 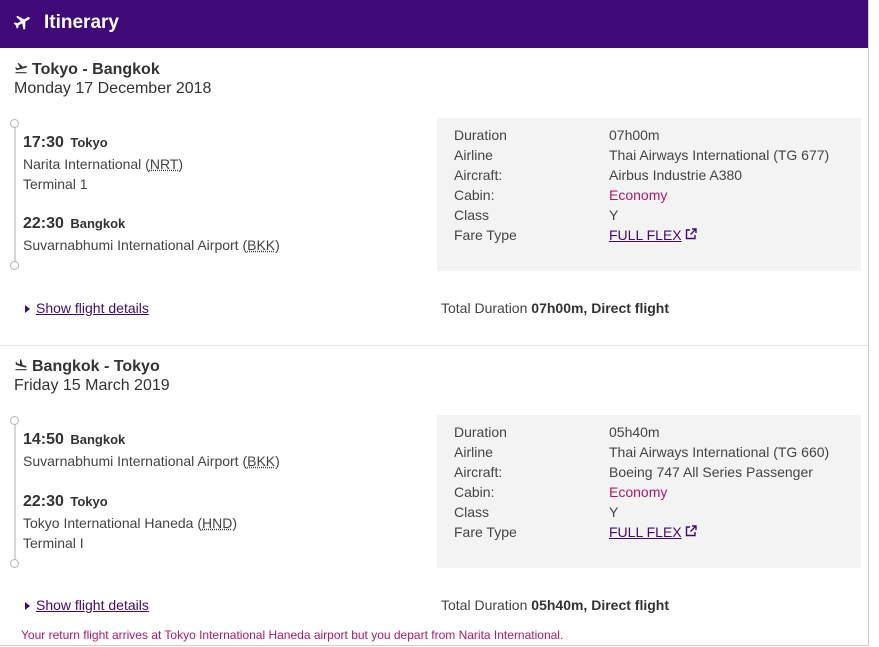 What do you see at coordinates (21, 365) in the screenshot?
I see `arrival-plane-icon` at bounding box center [21, 365].